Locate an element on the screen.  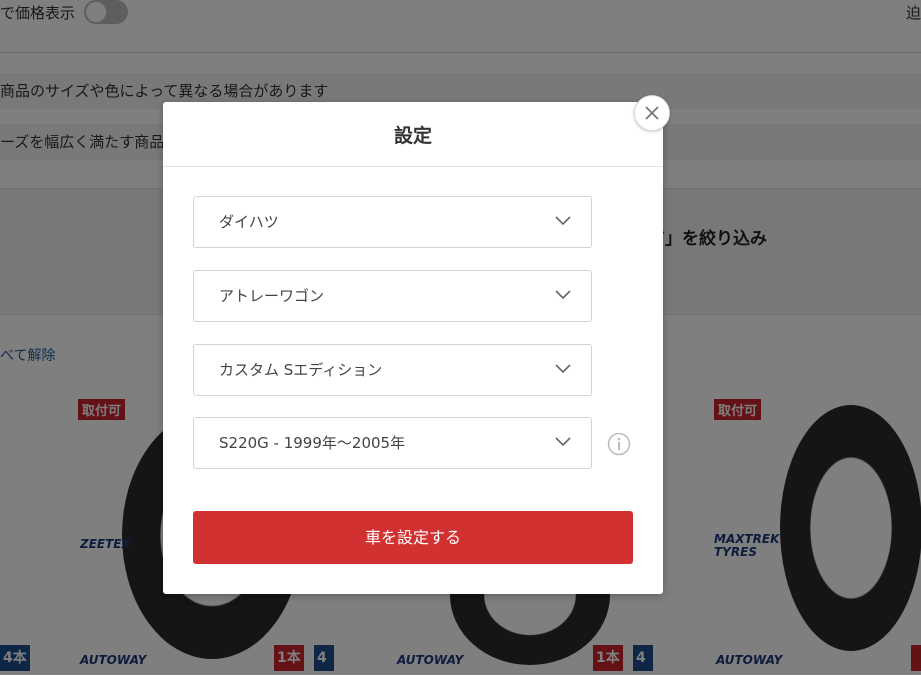
model-code-year-select: S220G - 1999年〜2005年 is located at coordinates (392, 443).